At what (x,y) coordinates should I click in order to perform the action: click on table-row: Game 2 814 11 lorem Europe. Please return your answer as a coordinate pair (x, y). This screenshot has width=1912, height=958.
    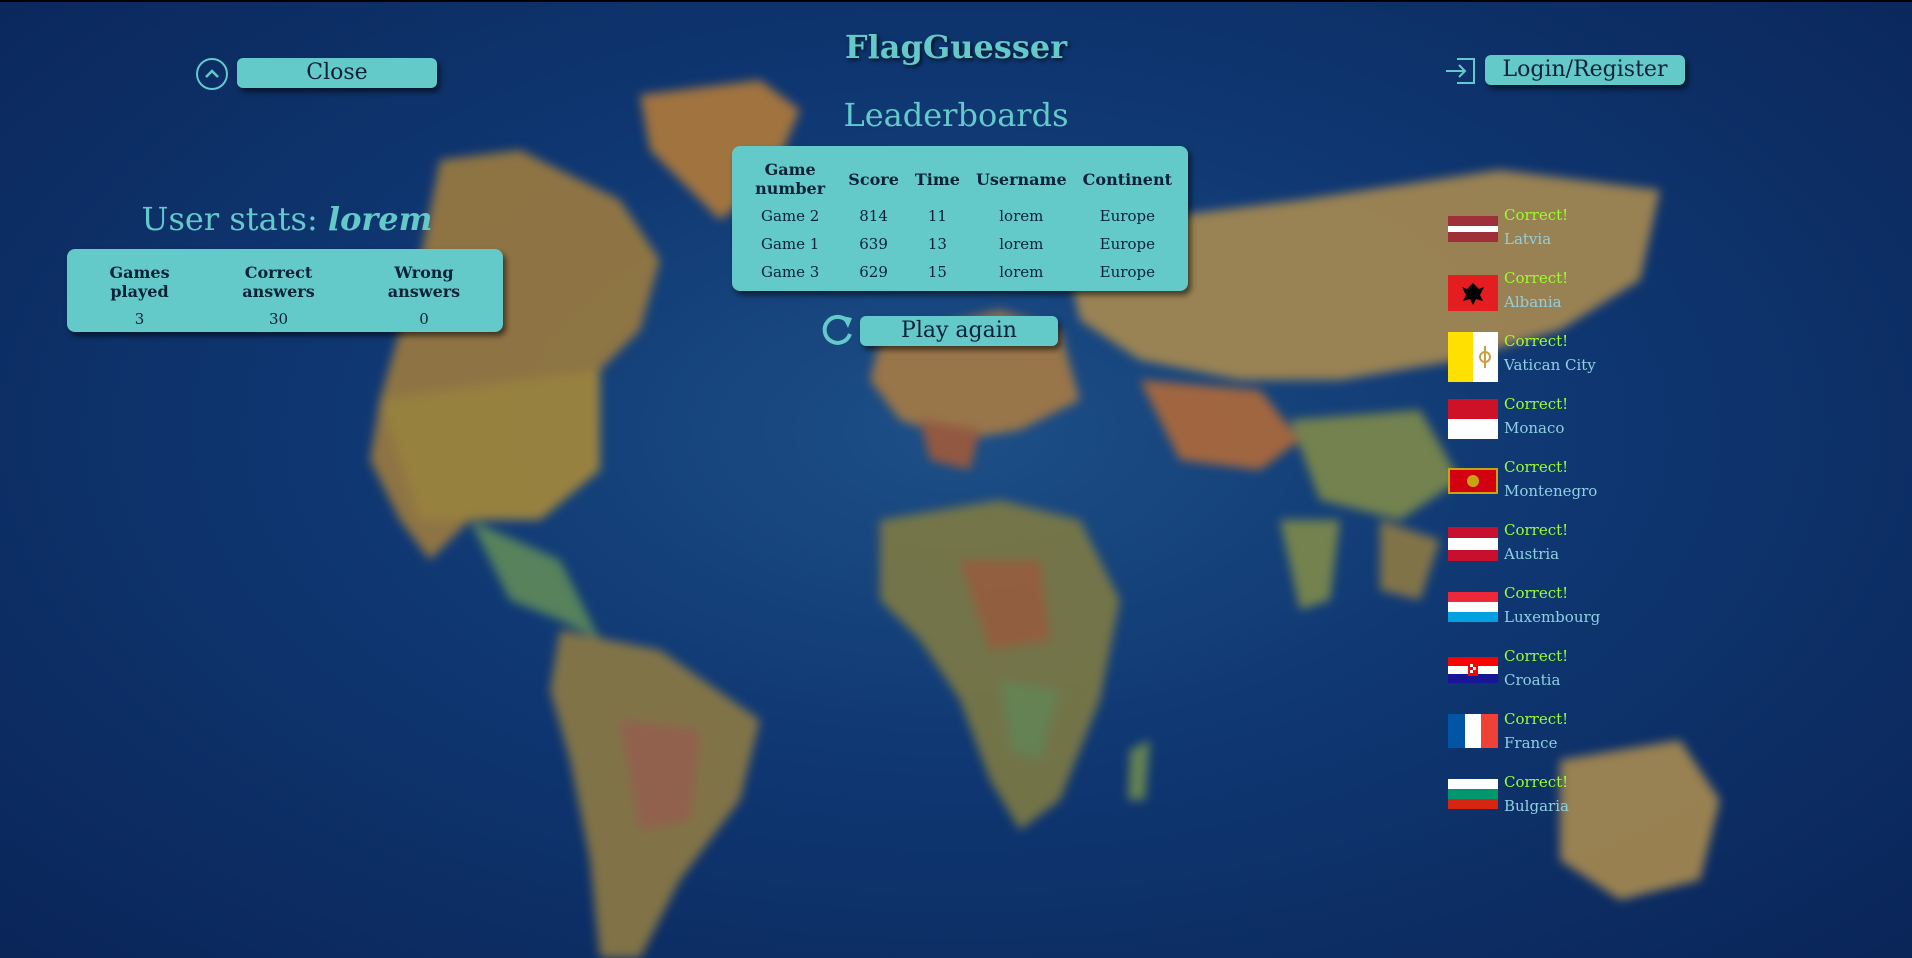
    Looking at the image, I should click on (960, 216).